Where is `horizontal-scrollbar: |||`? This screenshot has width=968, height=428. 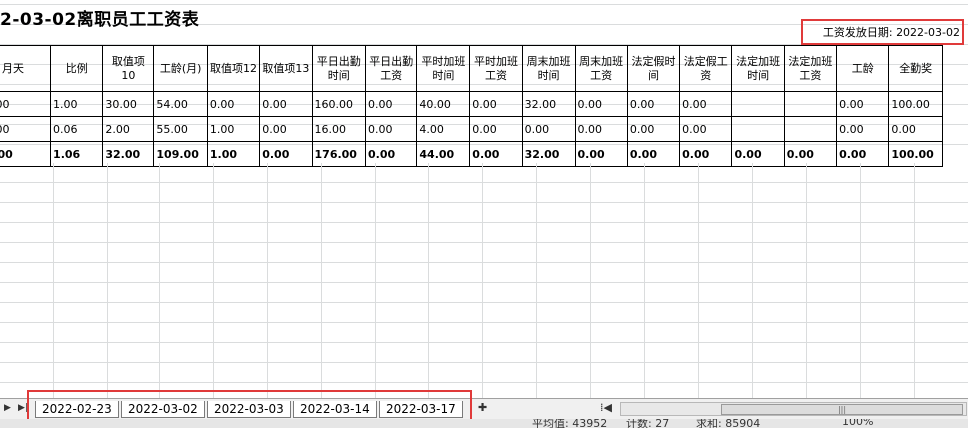
horizontal-scrollbar: ||| is located at coordinates (793, 409).